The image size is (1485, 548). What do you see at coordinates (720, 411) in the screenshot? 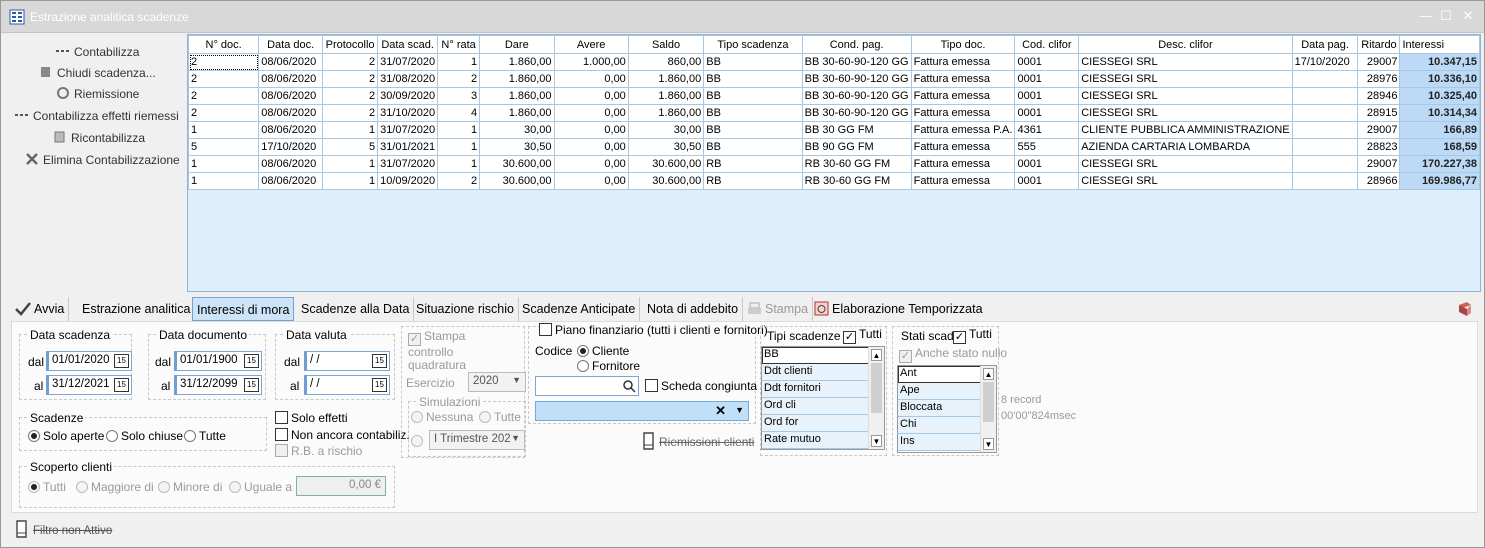
I see `clear-icon: ✕` at bounding box center [720, 411].